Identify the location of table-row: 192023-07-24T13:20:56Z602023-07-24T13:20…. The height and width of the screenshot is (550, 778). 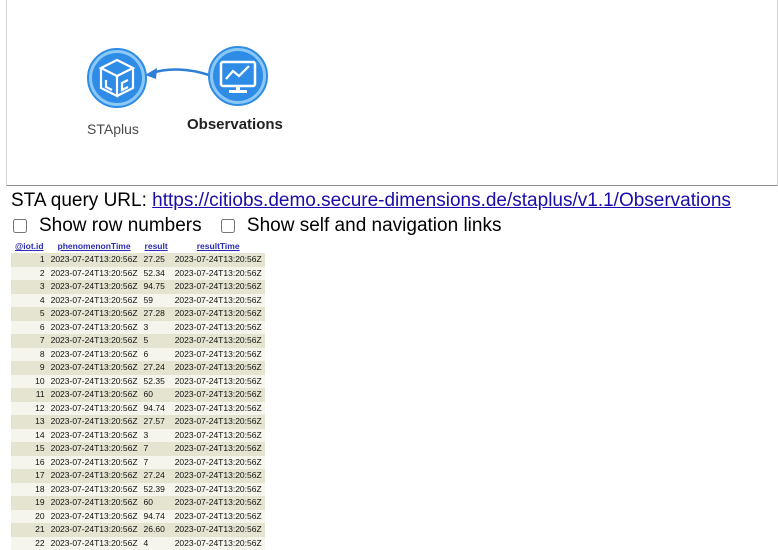
(138, 503).